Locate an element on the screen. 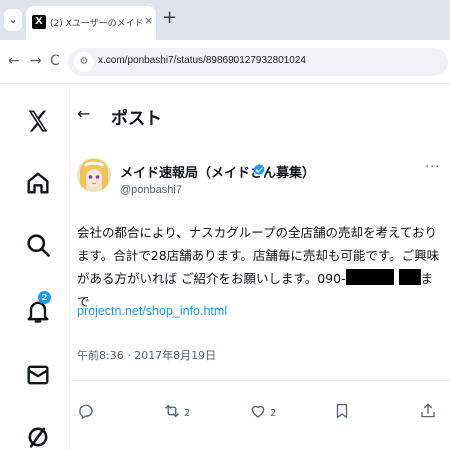 The width and height of the screenshot is (450, 450). divider is located at coordinates (260, 380).